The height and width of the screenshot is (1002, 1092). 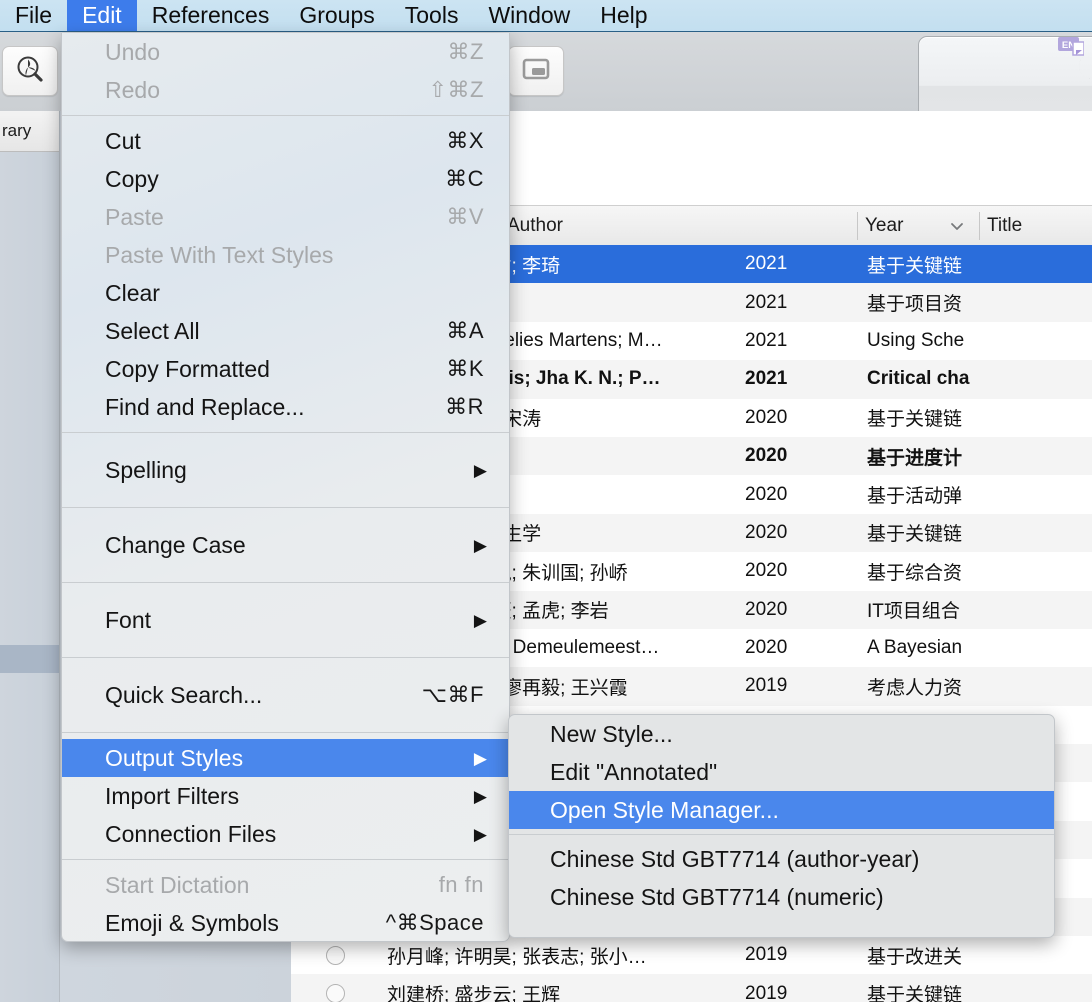 I want to click on menubar-item-references: References, so click(x=211, y=15).